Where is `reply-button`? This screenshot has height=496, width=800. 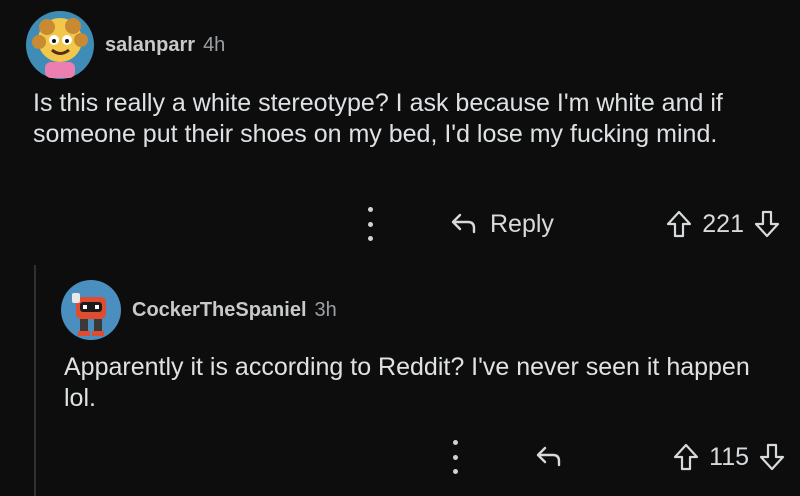 reply-button is located at coordinates (549, 457).